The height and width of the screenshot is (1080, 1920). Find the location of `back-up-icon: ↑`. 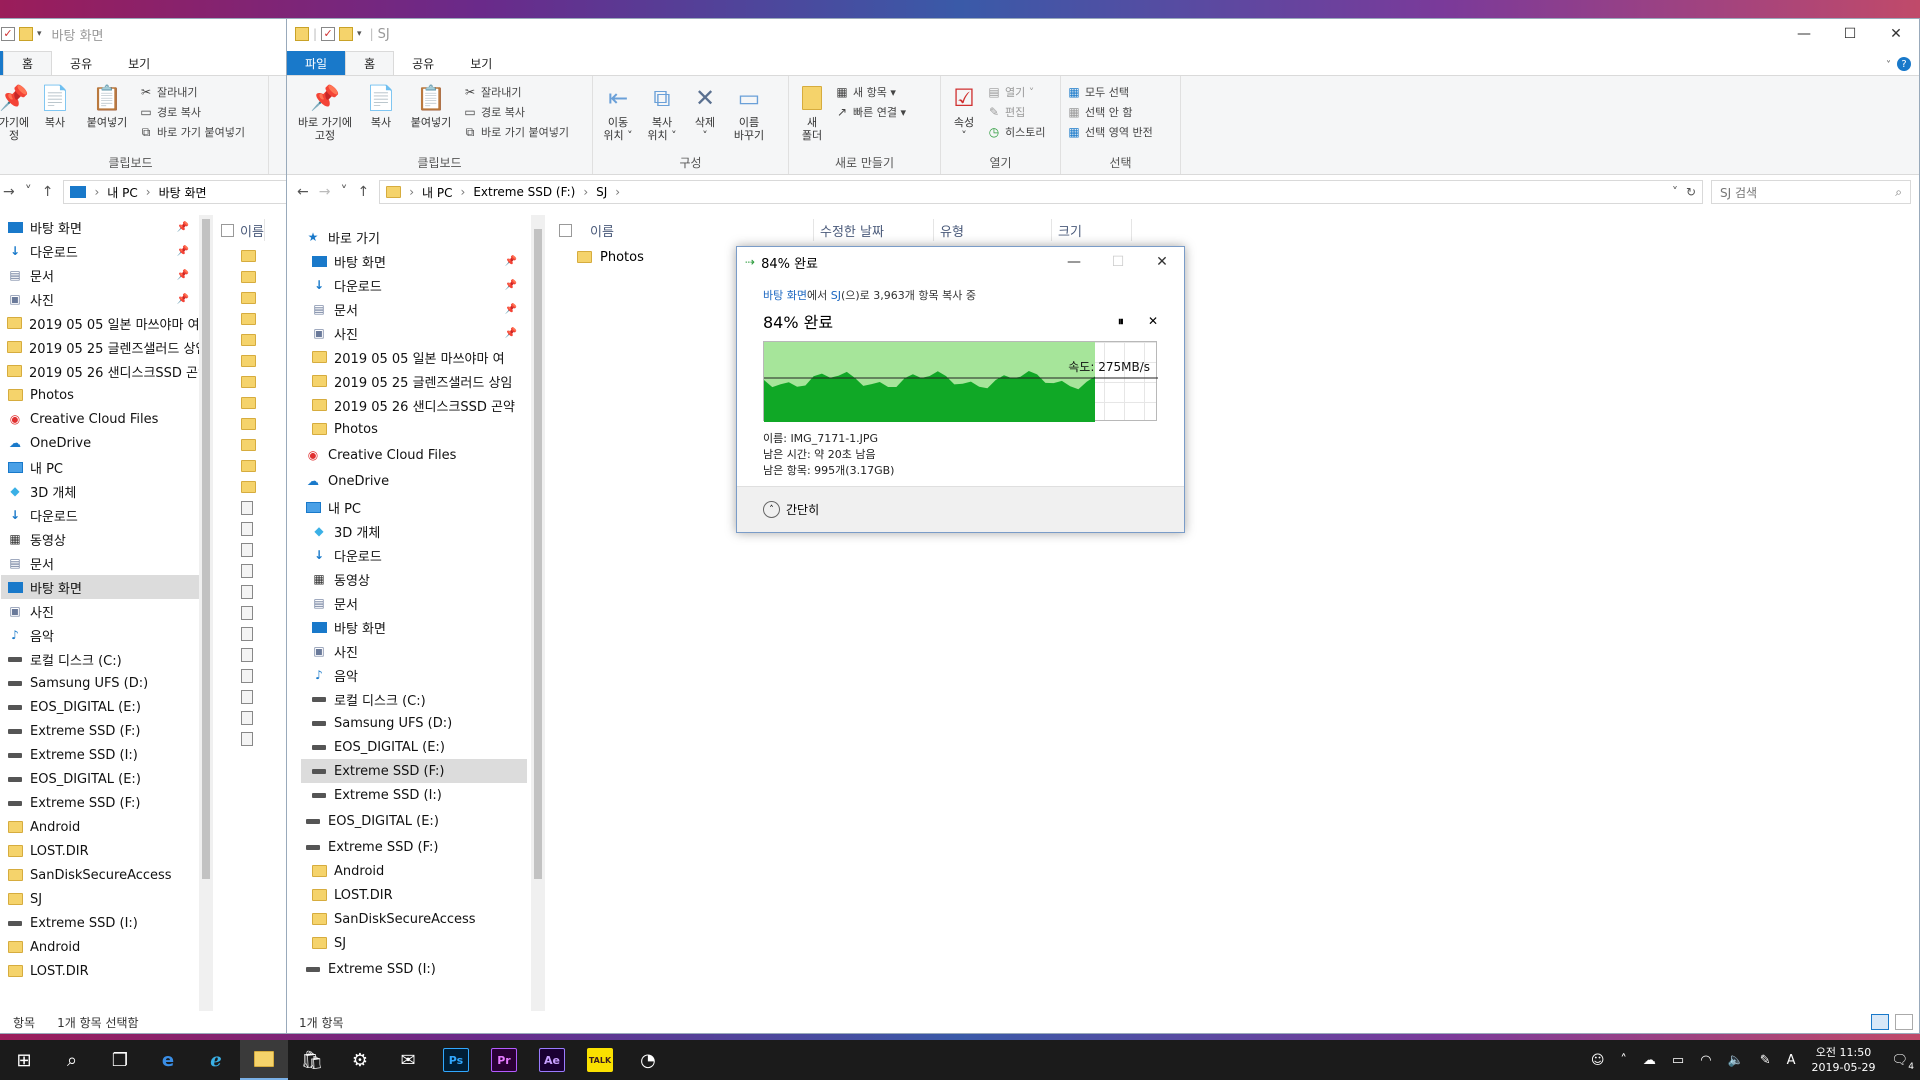

back-up-icon: ↑ is located at coordinates (48, 192).